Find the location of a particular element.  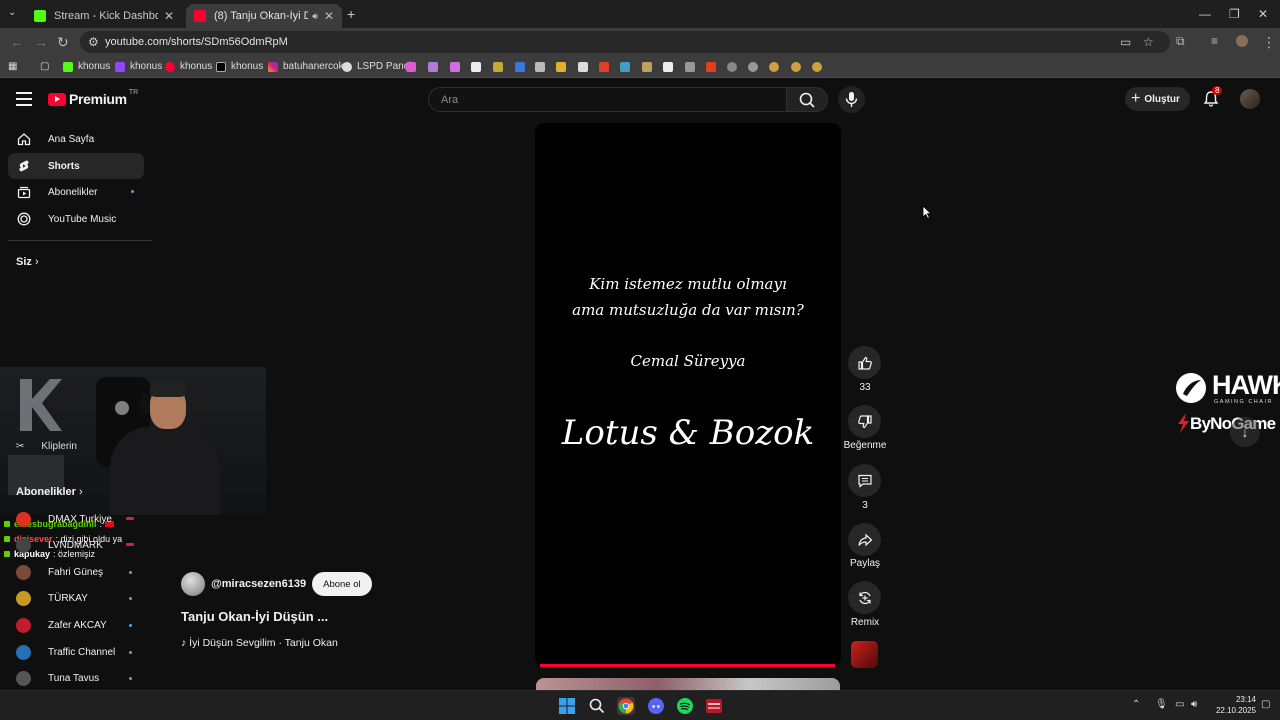

media-icon: ≡ is located at coordinates (1214, 41).